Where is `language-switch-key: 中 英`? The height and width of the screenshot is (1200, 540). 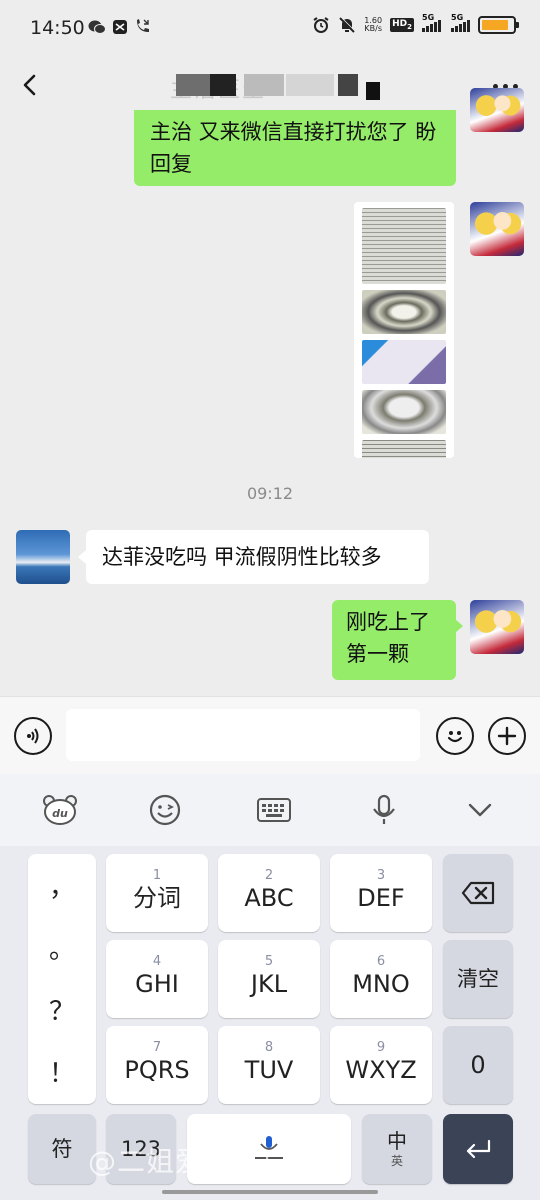 language-switch-key: 中 英 is located at coordinates (397, 1149).